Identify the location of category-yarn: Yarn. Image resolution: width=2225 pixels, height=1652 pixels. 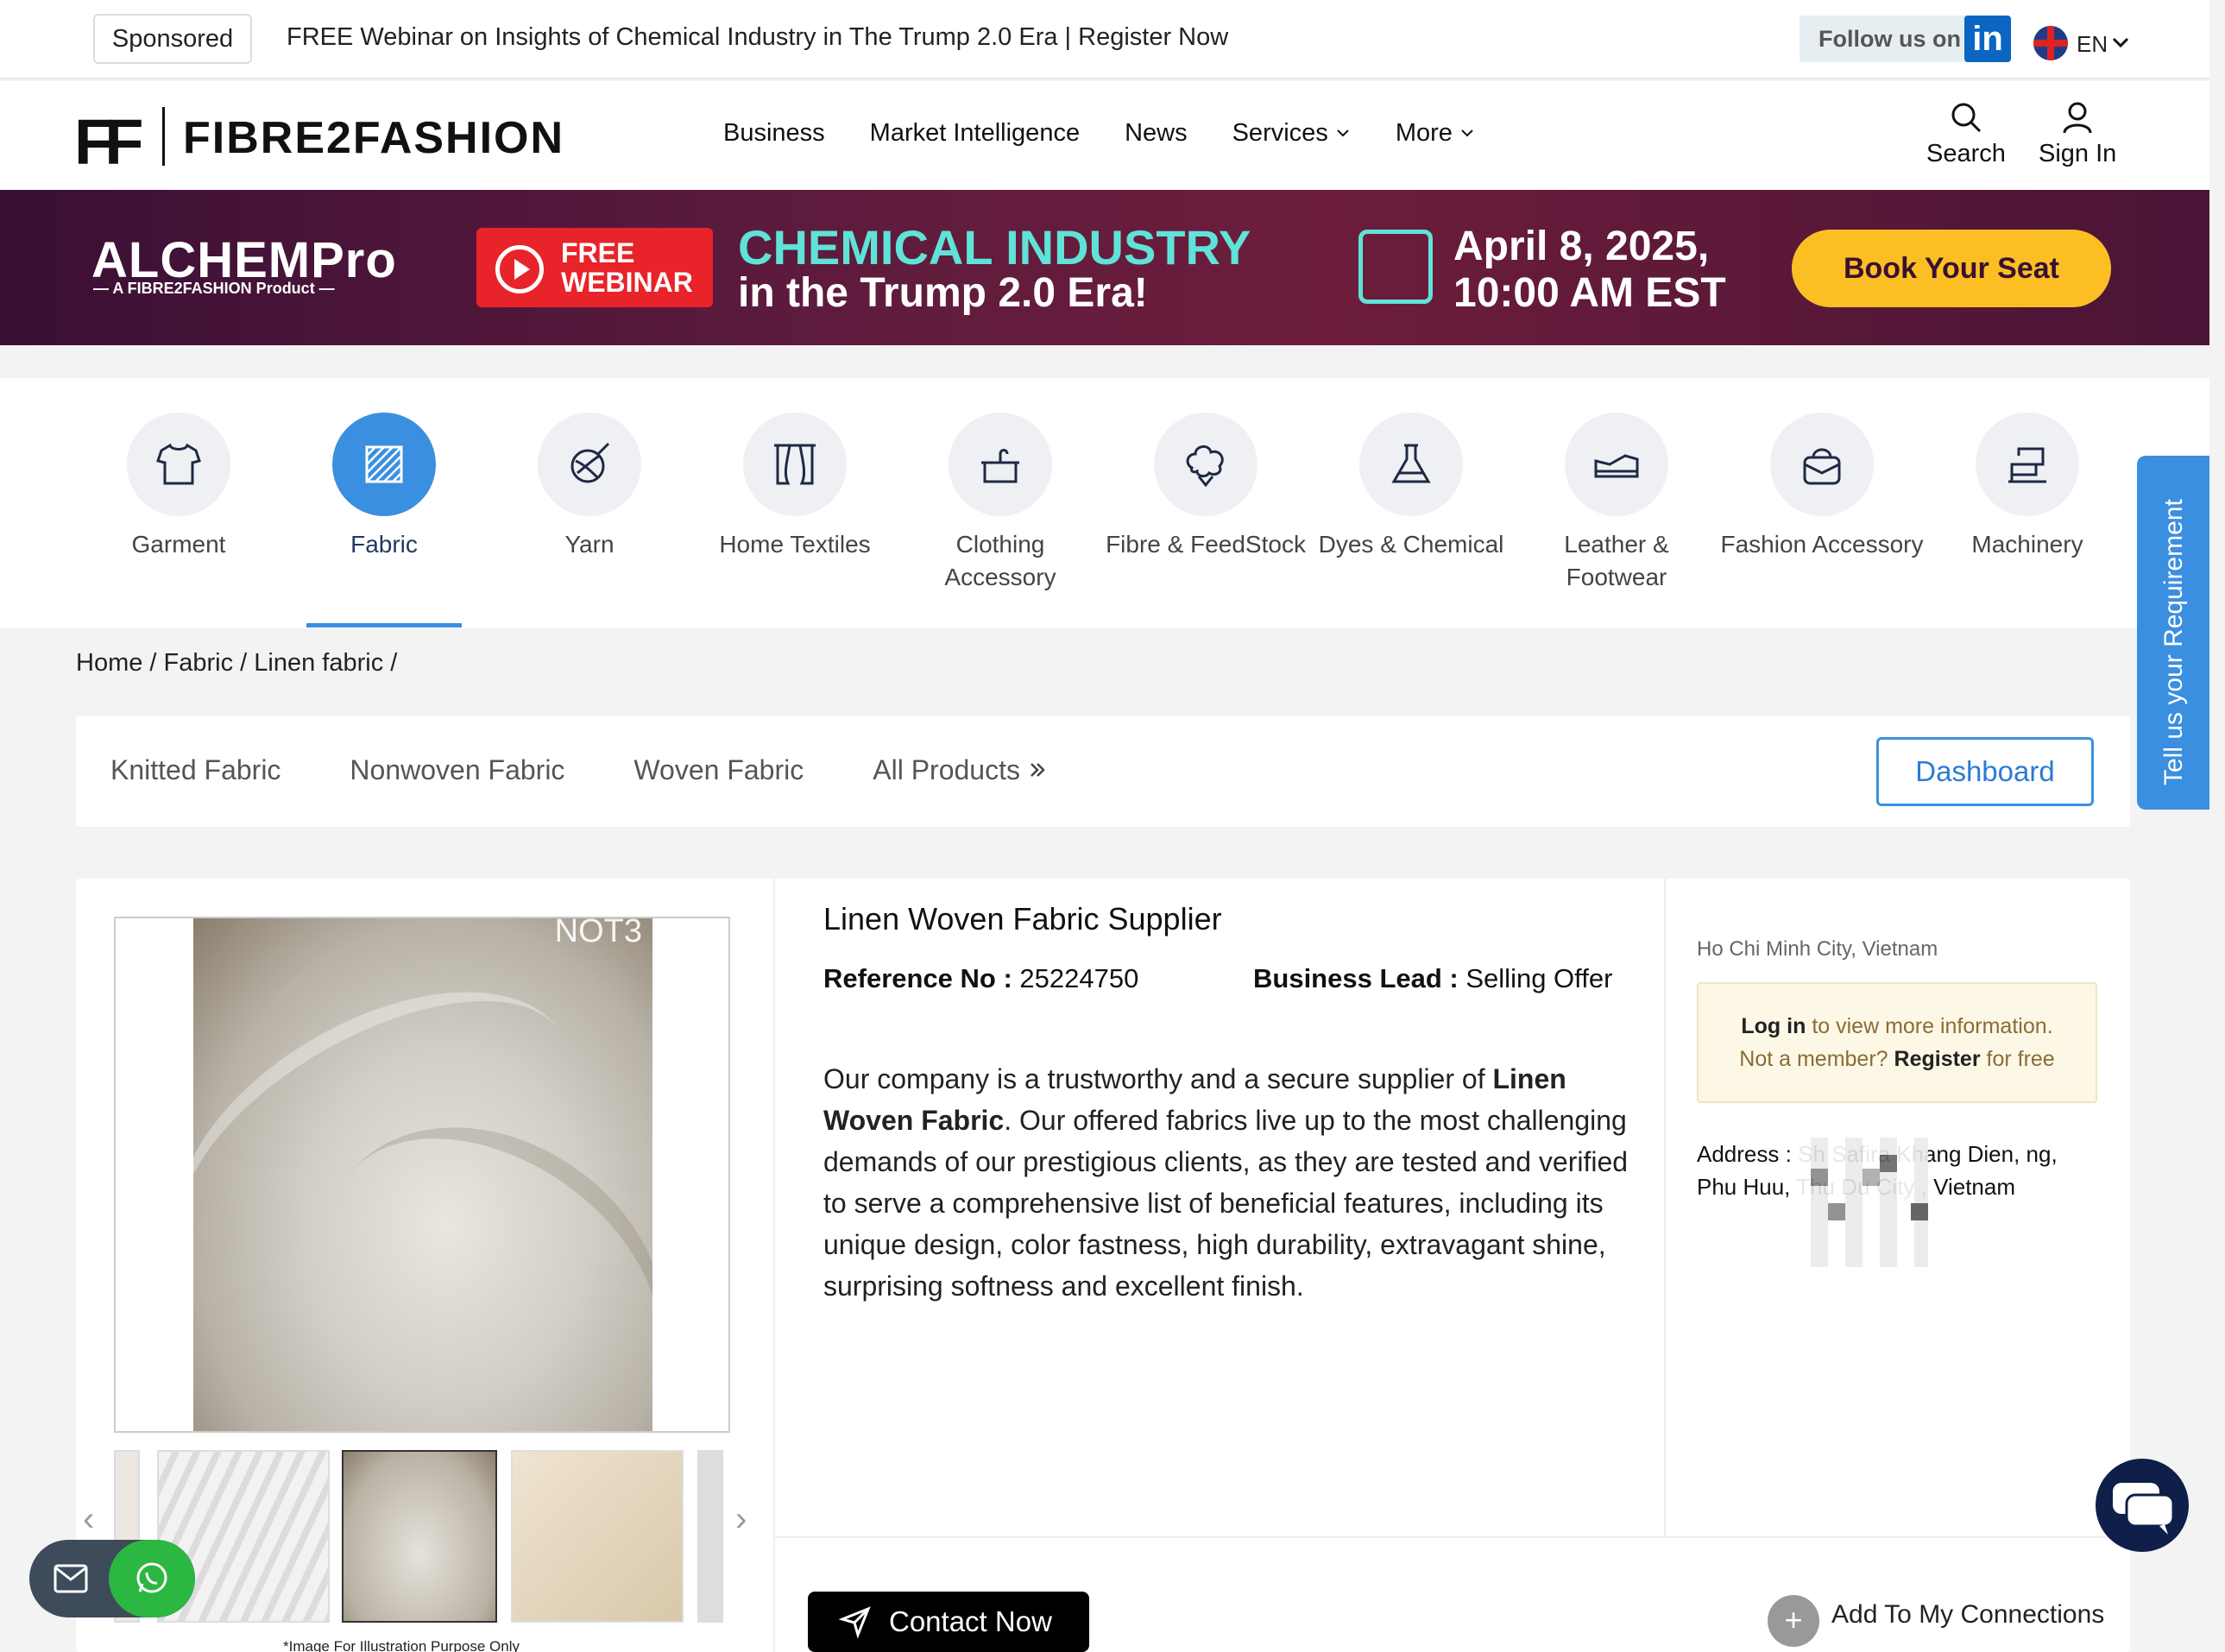
(589, 487).